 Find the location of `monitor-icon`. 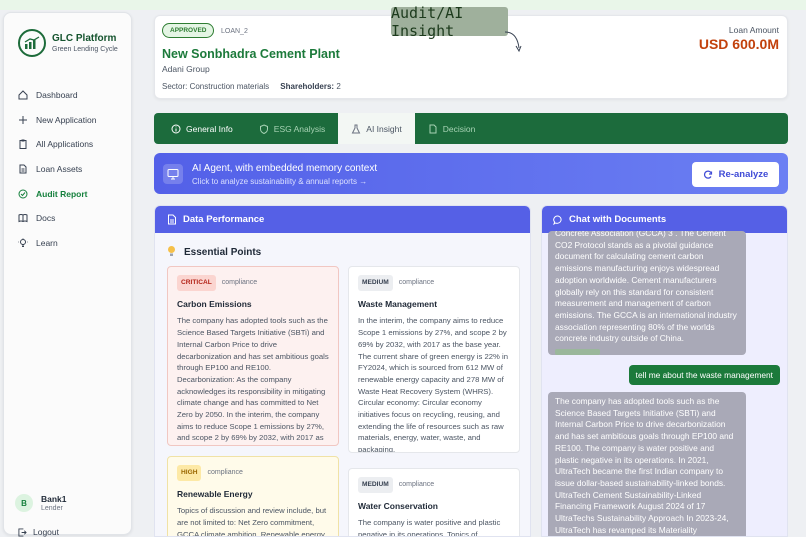

monitor-icon is located at coordinates (173, 174).